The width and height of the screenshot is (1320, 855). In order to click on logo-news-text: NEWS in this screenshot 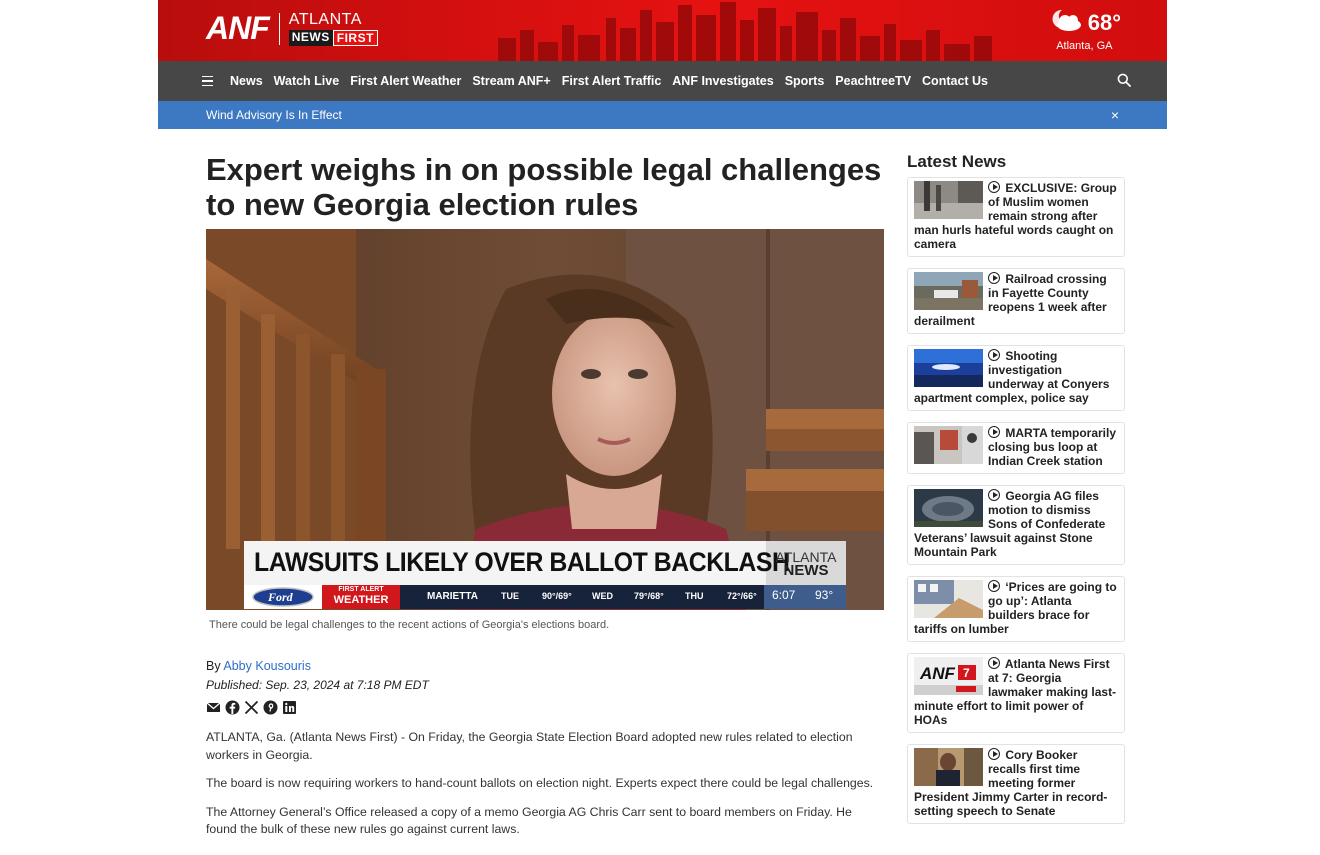, I will do `click(310, 37)`.